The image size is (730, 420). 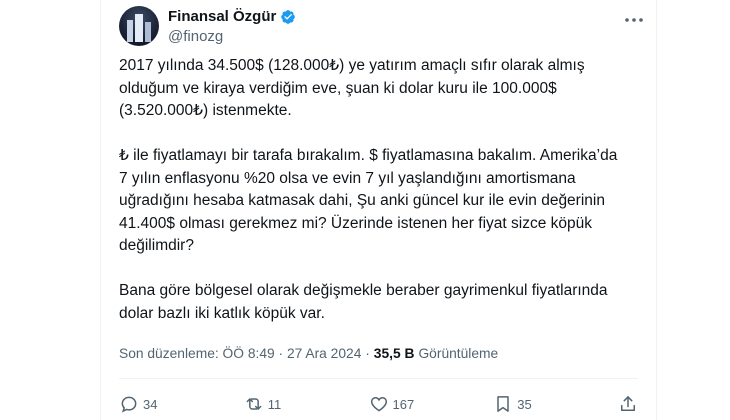 I want to click on action-bar: 34 11 167 35, so click(x=387, y=404).